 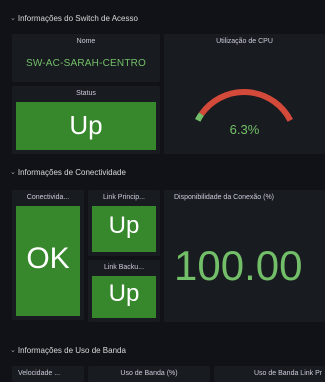 What do you see at coordinates (244, 129) in the screenshot?
I see `cpu-value: 6.3%` at bounding box center [244, 129].